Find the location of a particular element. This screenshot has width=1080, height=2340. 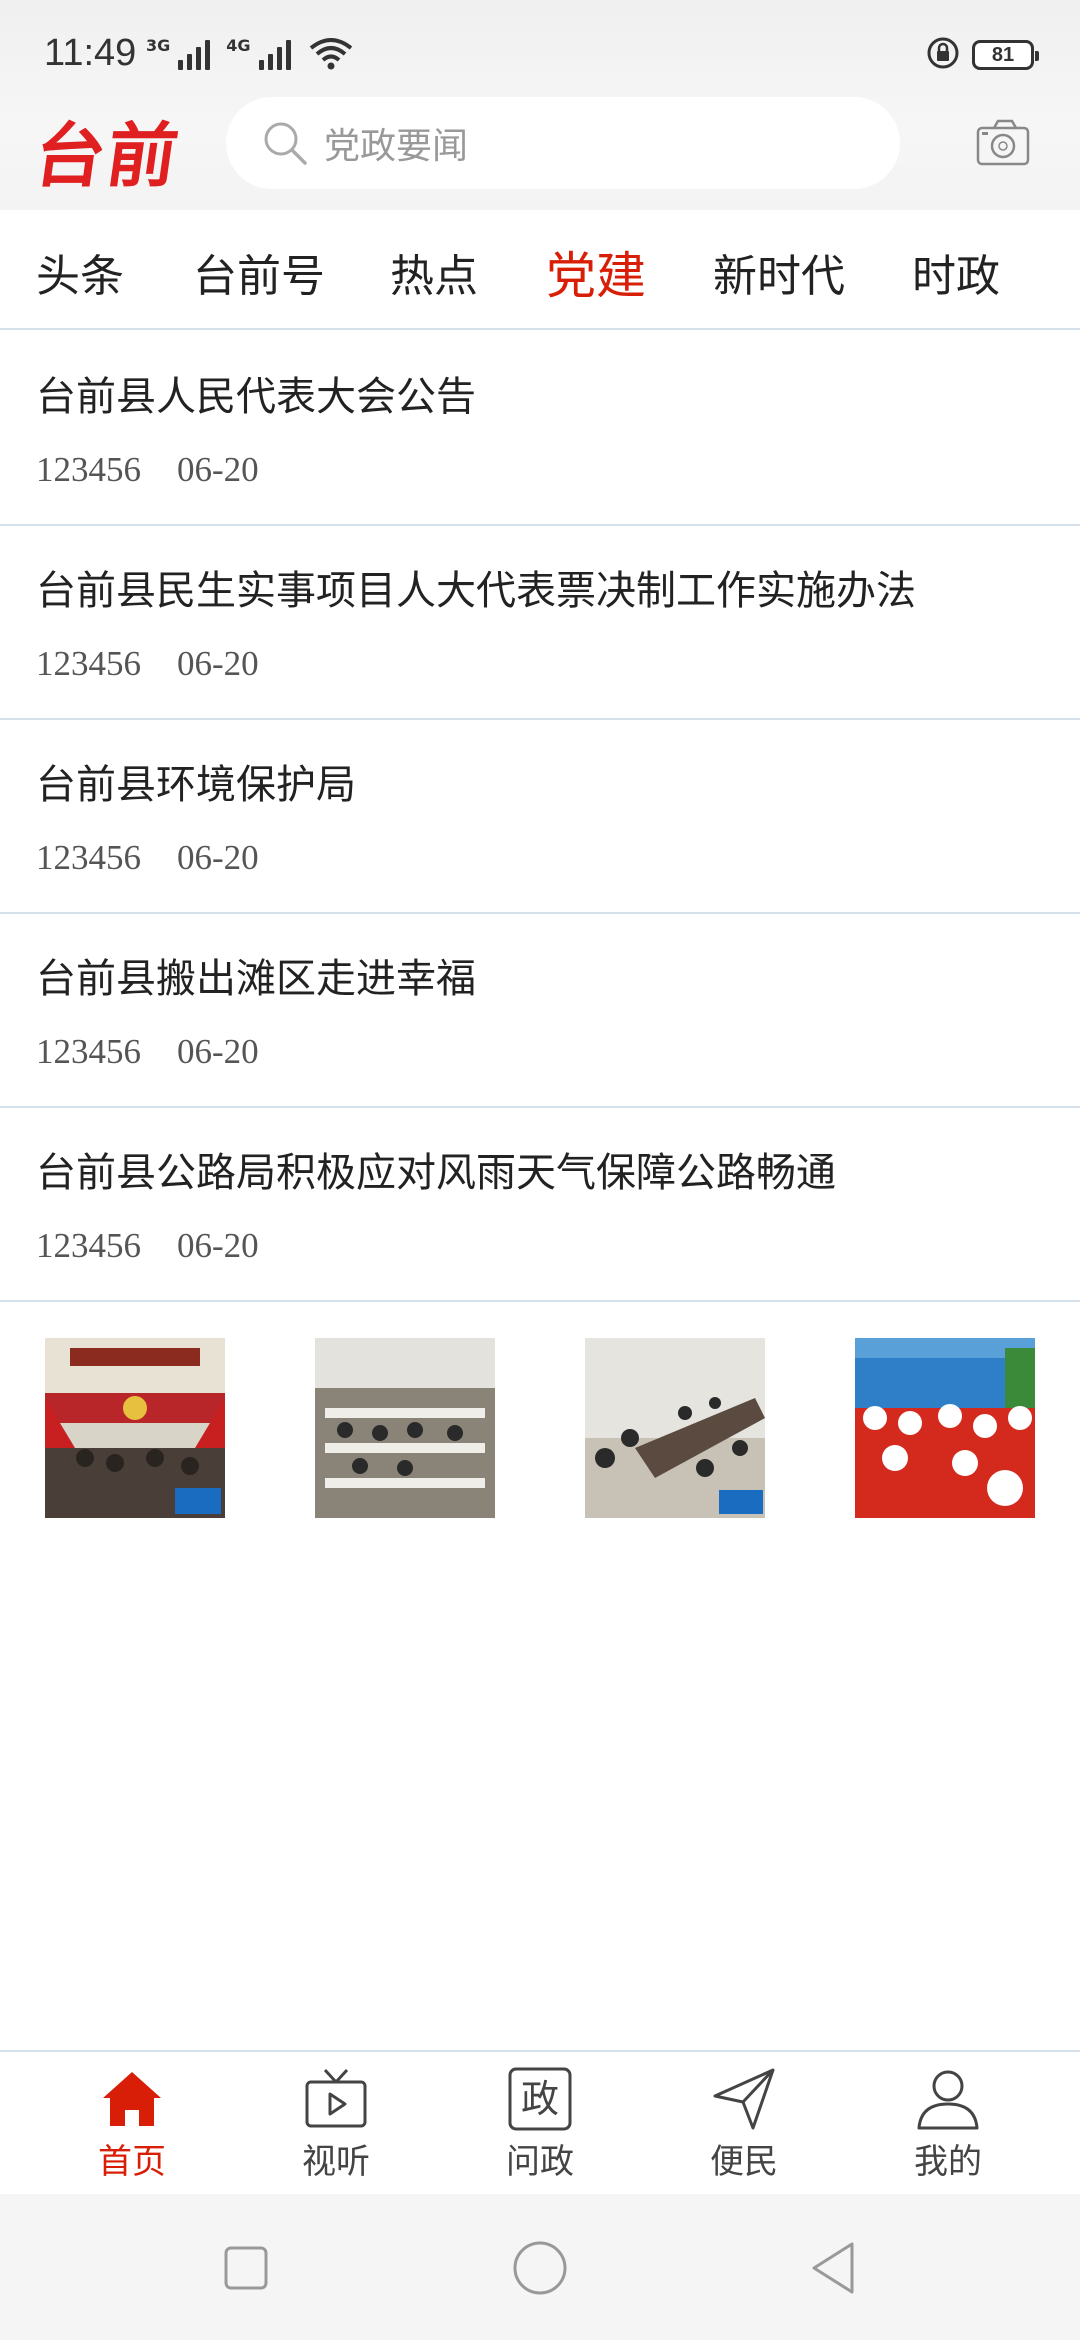

news-title: 台前县搬出滩区走进幸福 is located at coordinates (256, 979).